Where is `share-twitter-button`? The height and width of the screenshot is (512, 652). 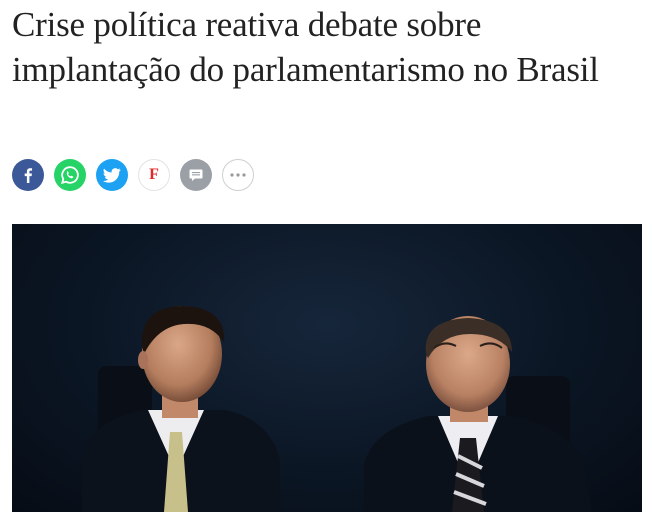 share-twitter-button is located at coordinates (112, 175).